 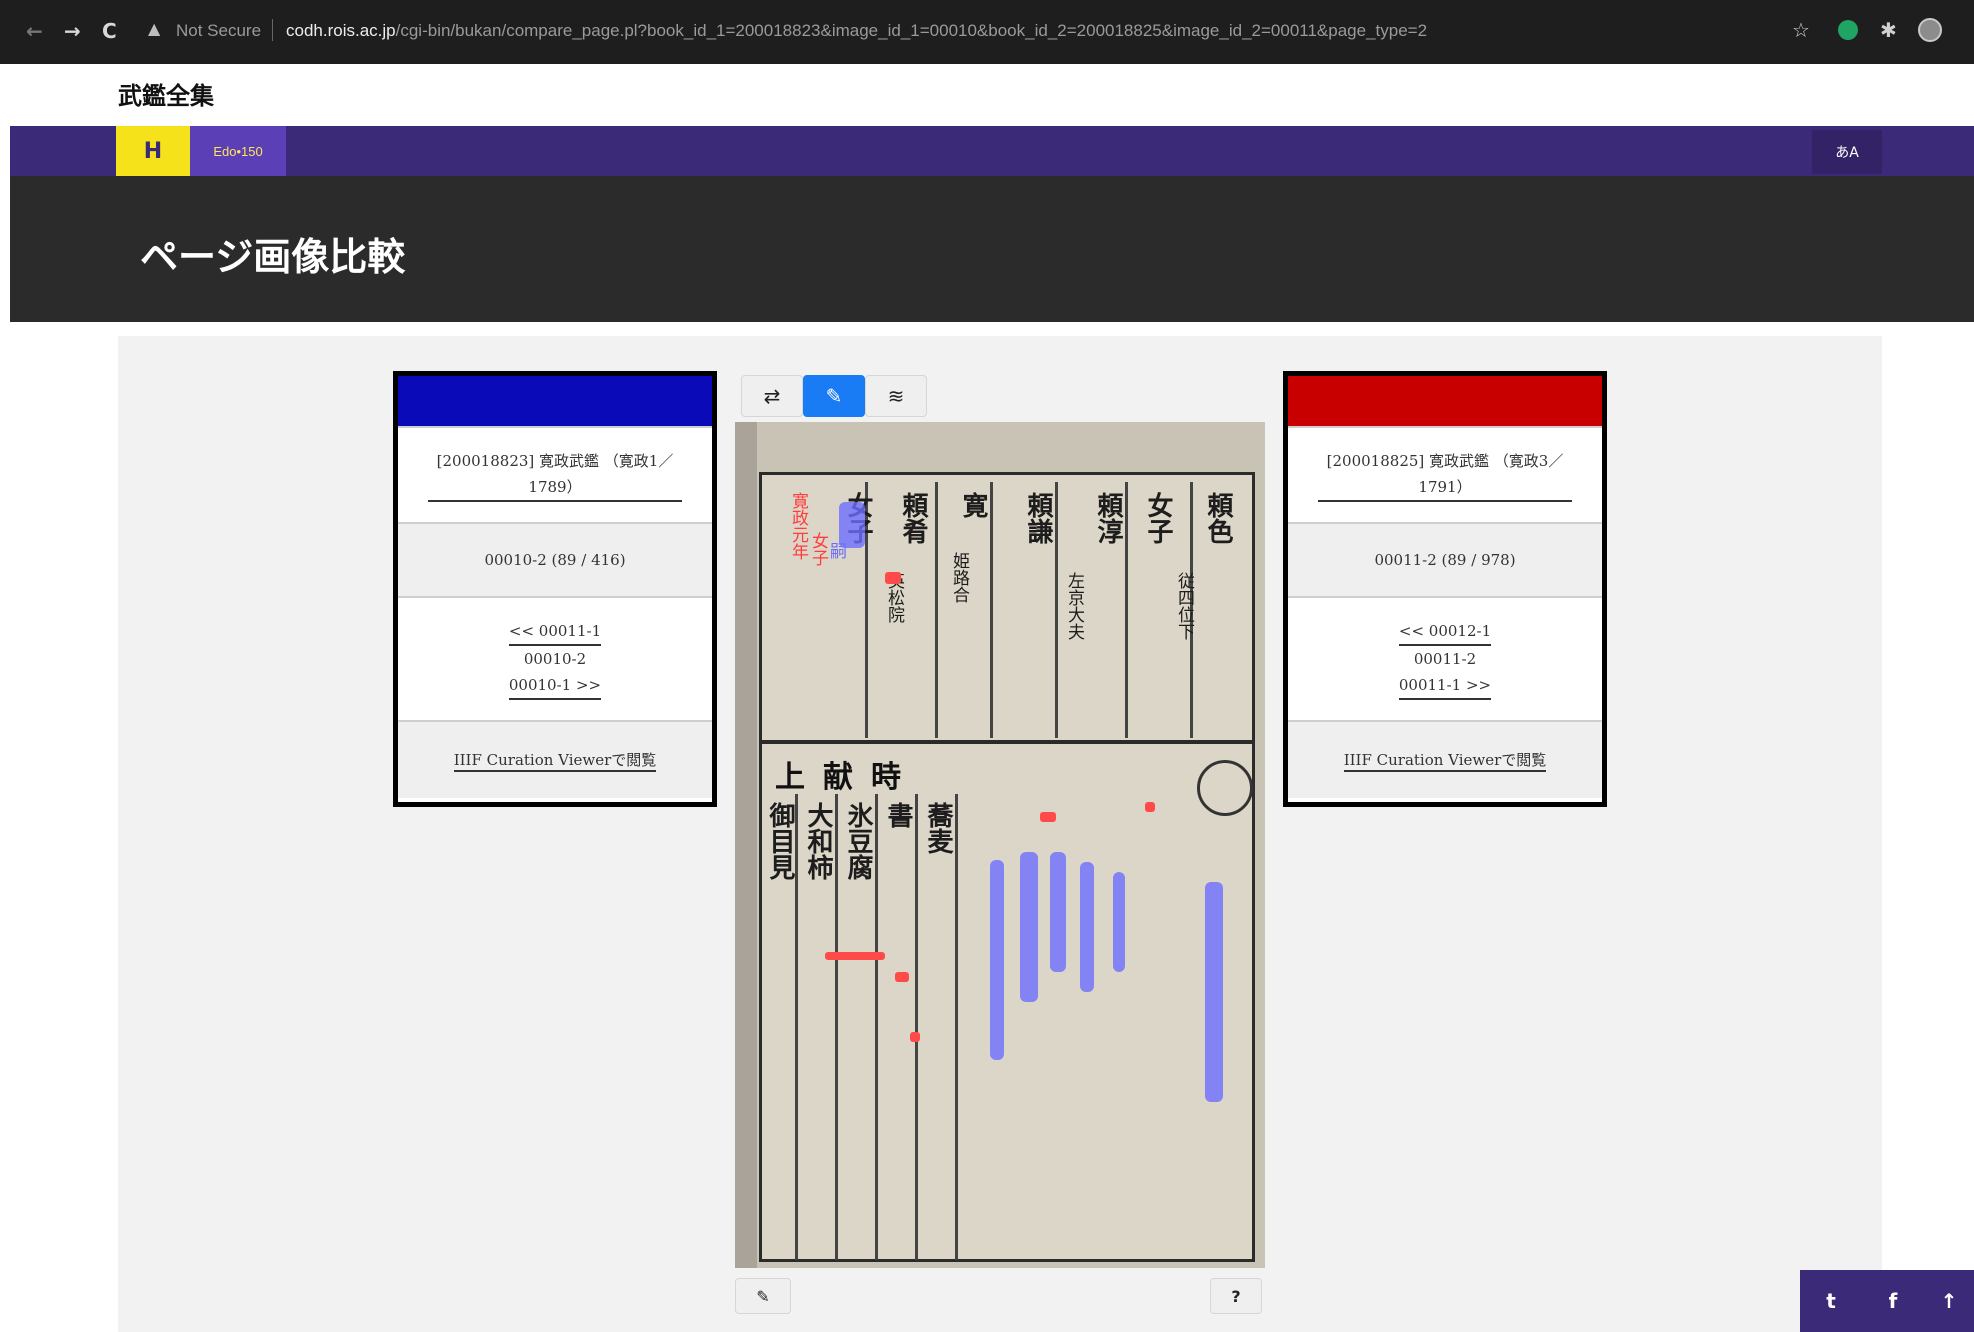 I want to click on swap-button: ⇄, so click(x=772, y=396).